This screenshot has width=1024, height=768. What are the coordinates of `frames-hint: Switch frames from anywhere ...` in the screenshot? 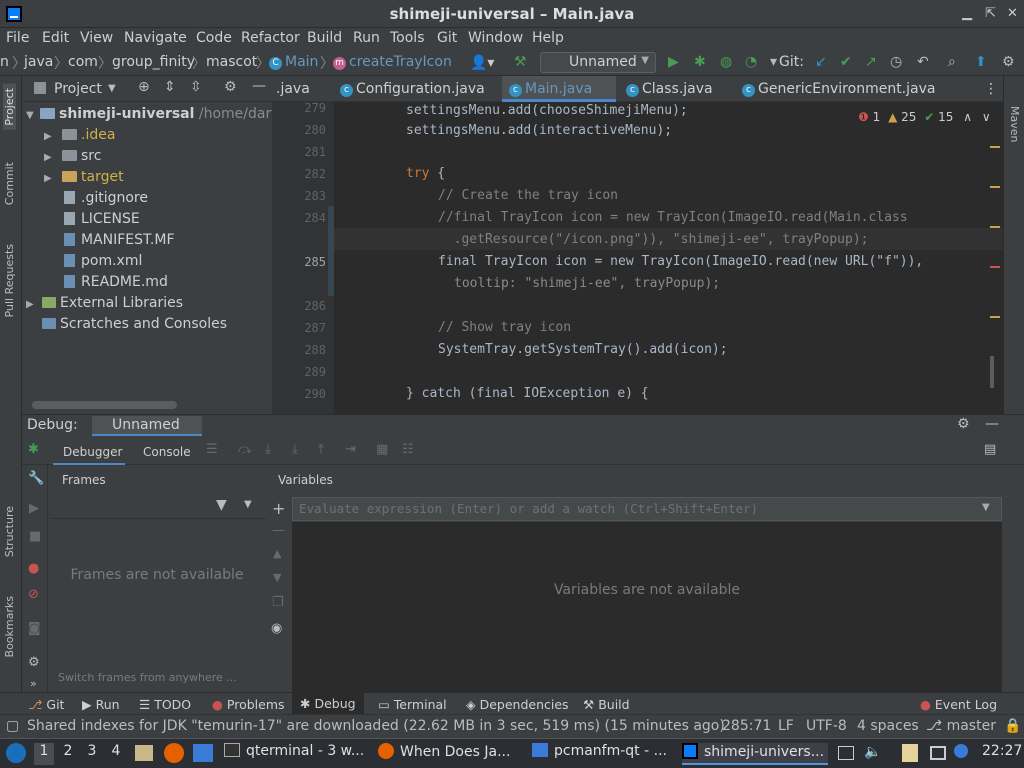 It's located at (147, 677).